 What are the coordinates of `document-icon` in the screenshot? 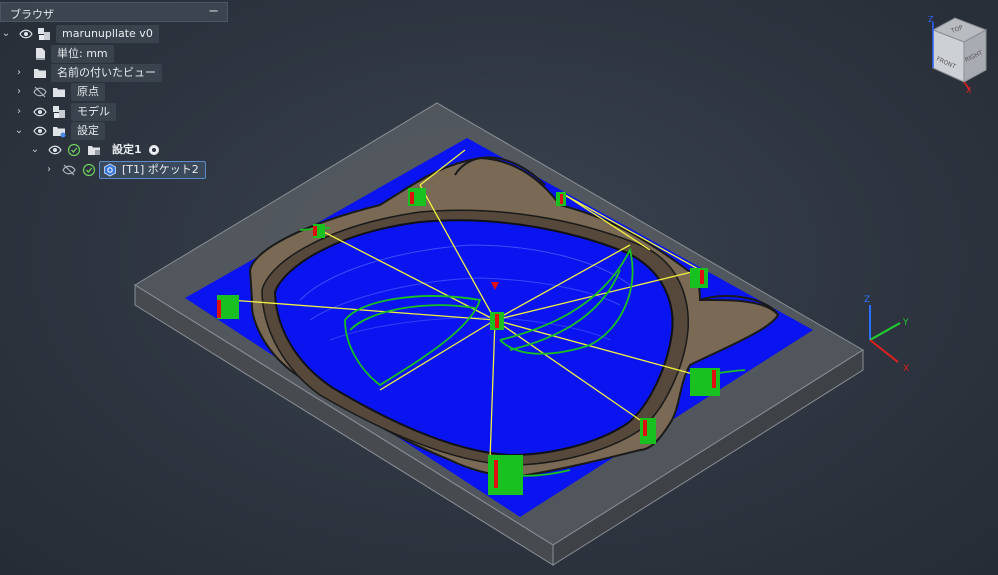 It's located at (40, 54).